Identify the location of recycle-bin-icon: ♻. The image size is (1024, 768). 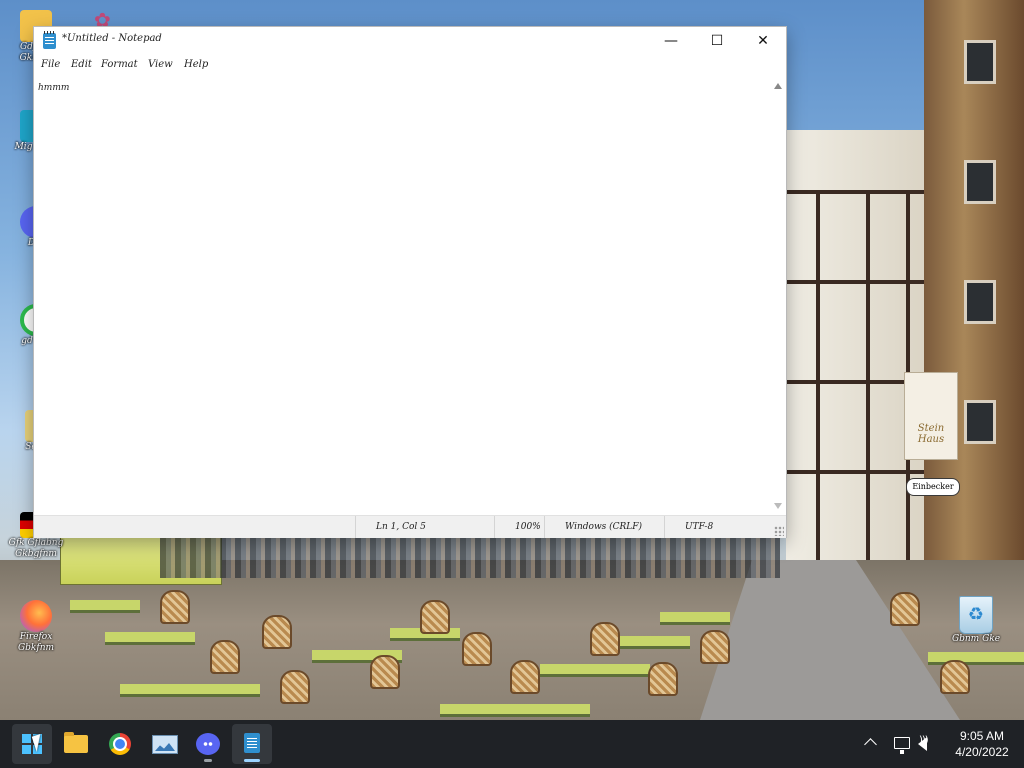
(976, 615).